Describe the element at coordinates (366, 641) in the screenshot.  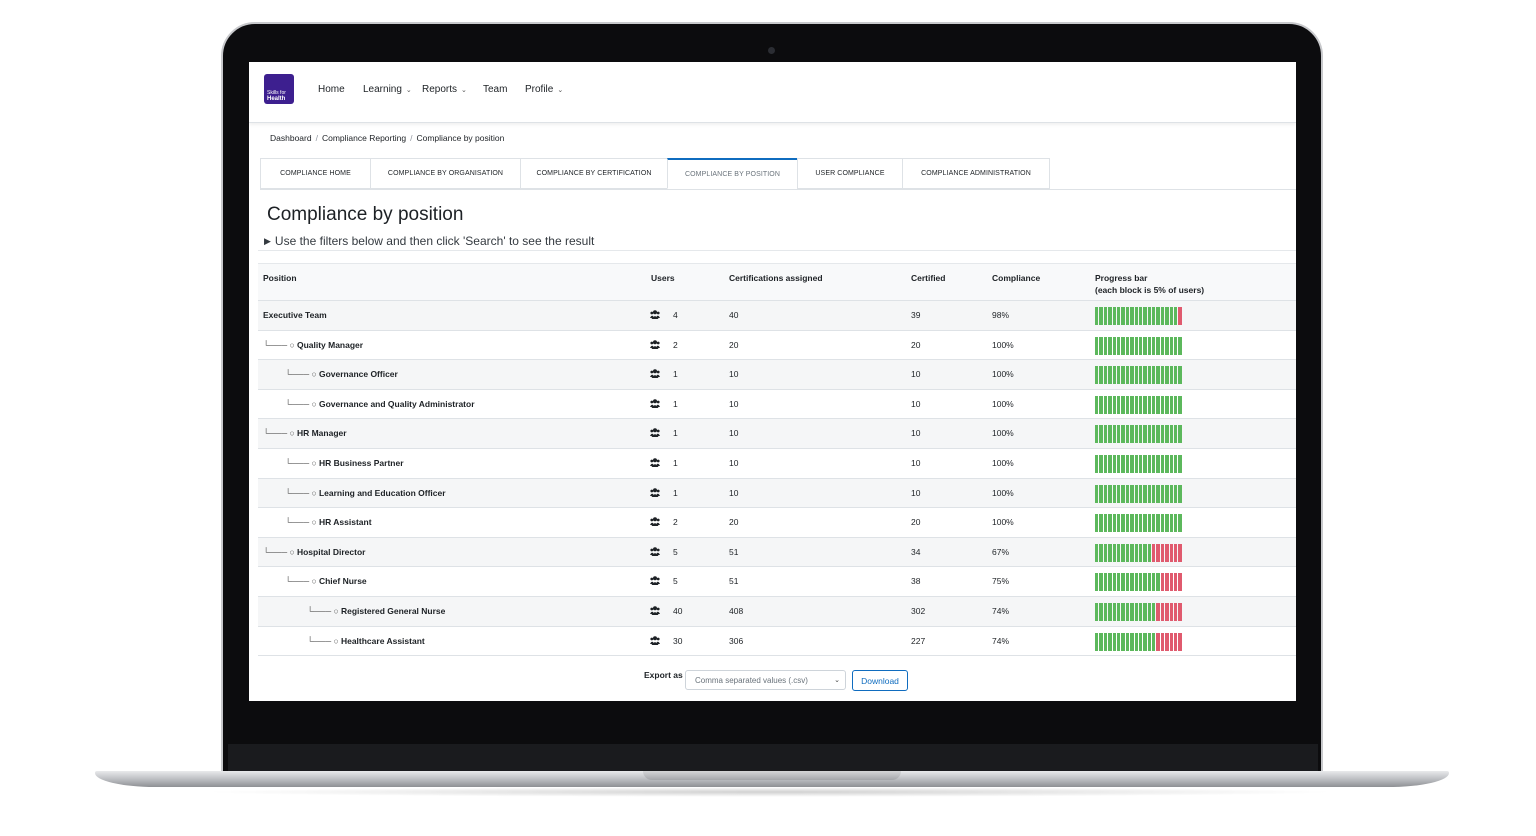
I see `position-name: └─── ○ Healthcare Assistant` at that location.